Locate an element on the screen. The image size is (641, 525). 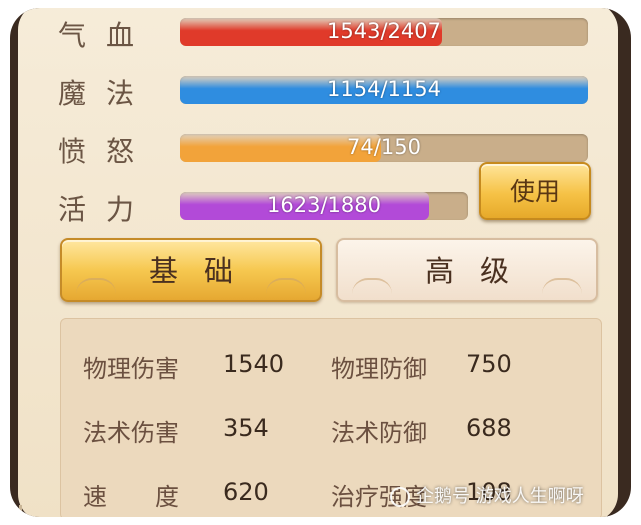
stat-row-hp: 气血 1543/2407 is located at coordinates (318, 32).